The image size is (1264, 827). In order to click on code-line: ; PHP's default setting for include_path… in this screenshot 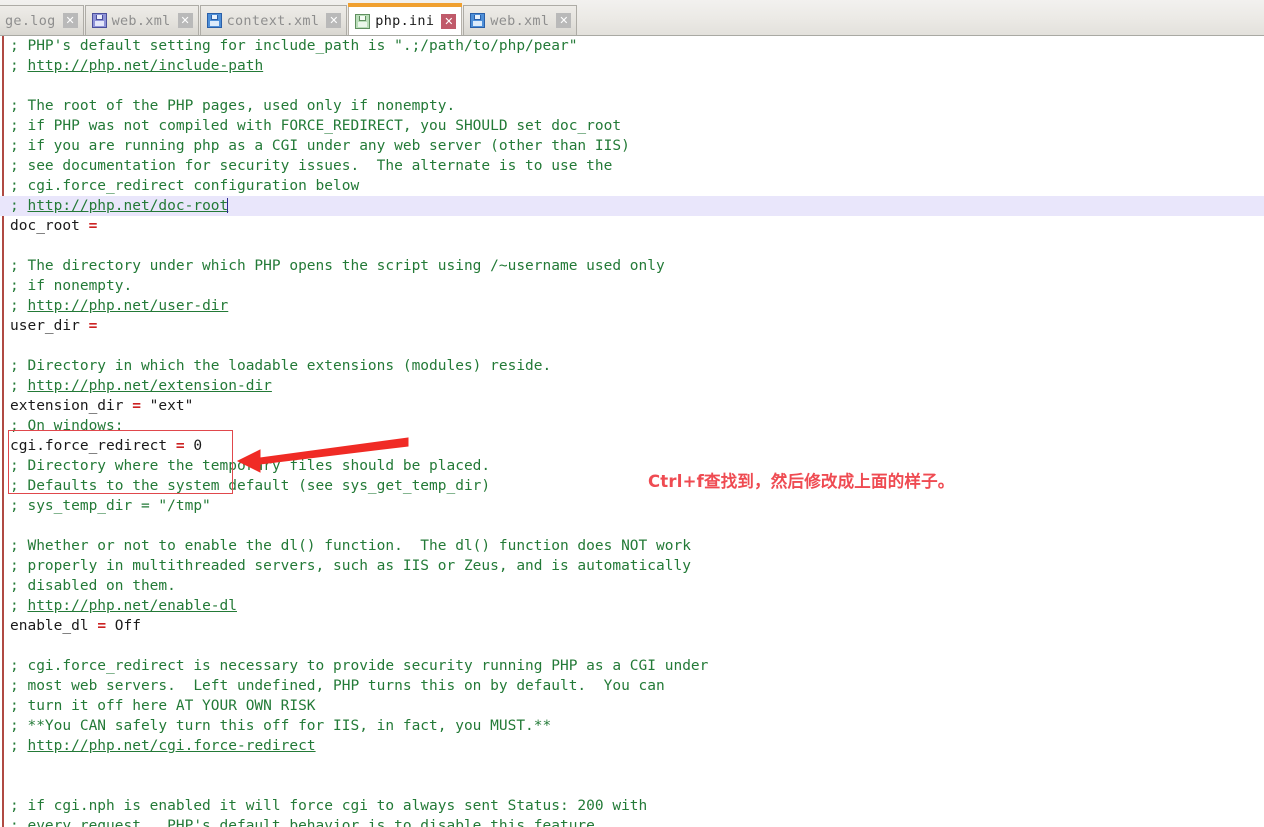, I will do `click(632, 46)`.